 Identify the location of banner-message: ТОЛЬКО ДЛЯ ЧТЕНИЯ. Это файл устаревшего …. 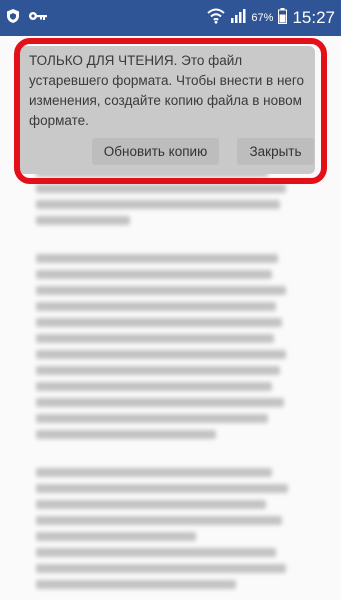
(167, 90).